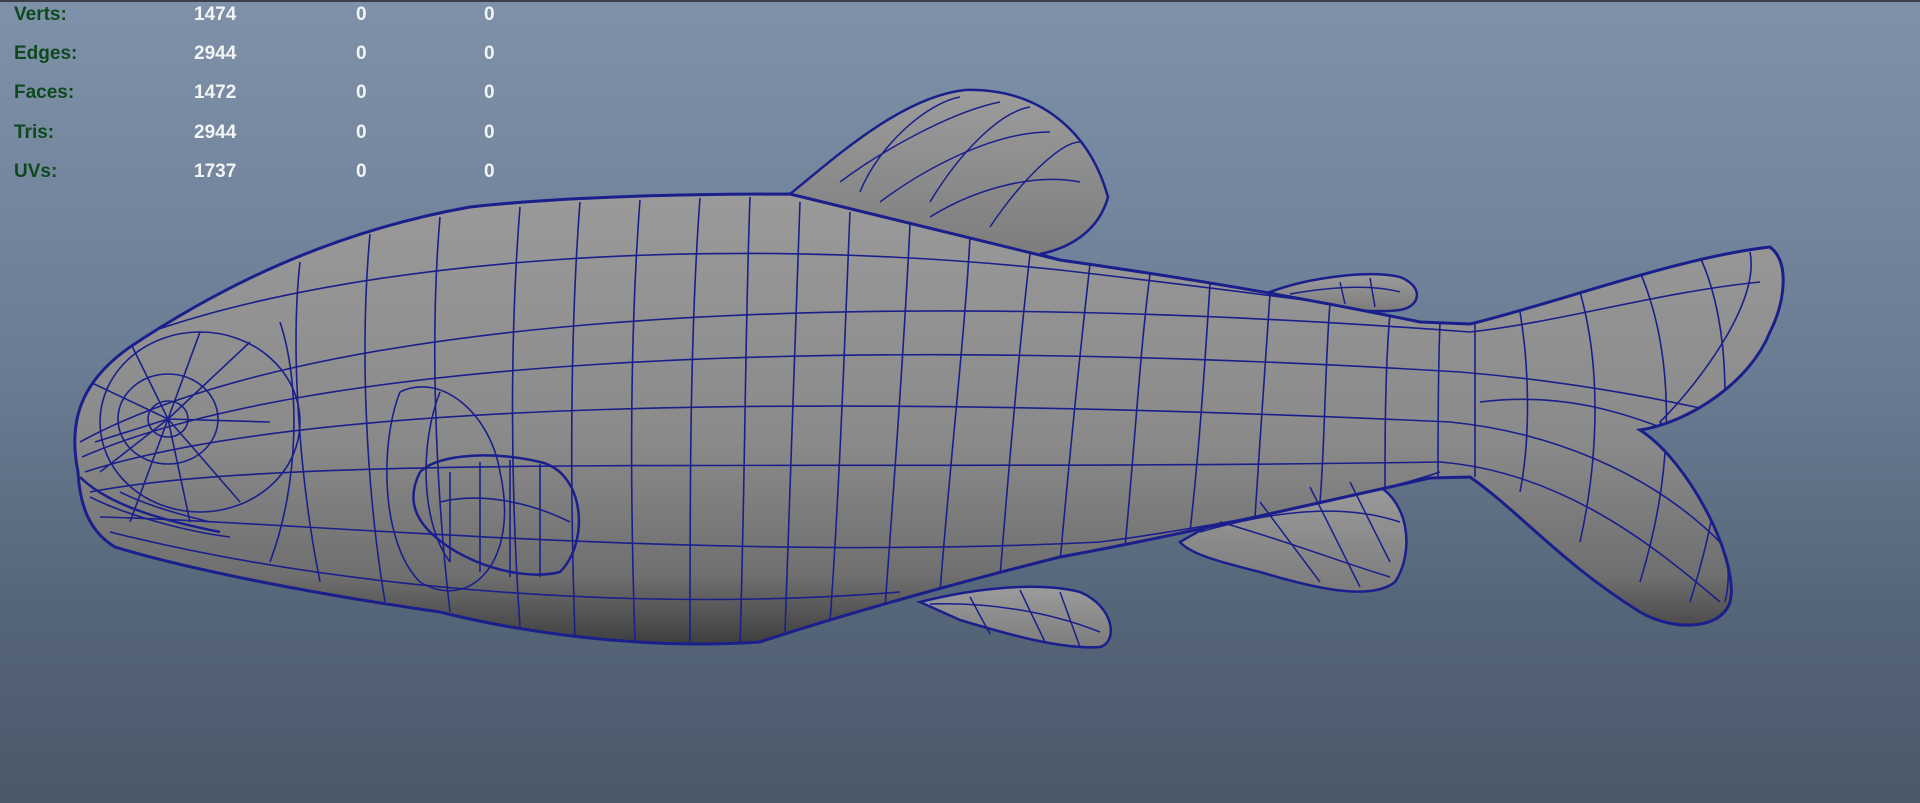 This screenshot has height=803, width=1920. What do you see at coordinates (361, 132) in the screenshot?
I see `tris-selected: 0` at bounding box center [361, 132].